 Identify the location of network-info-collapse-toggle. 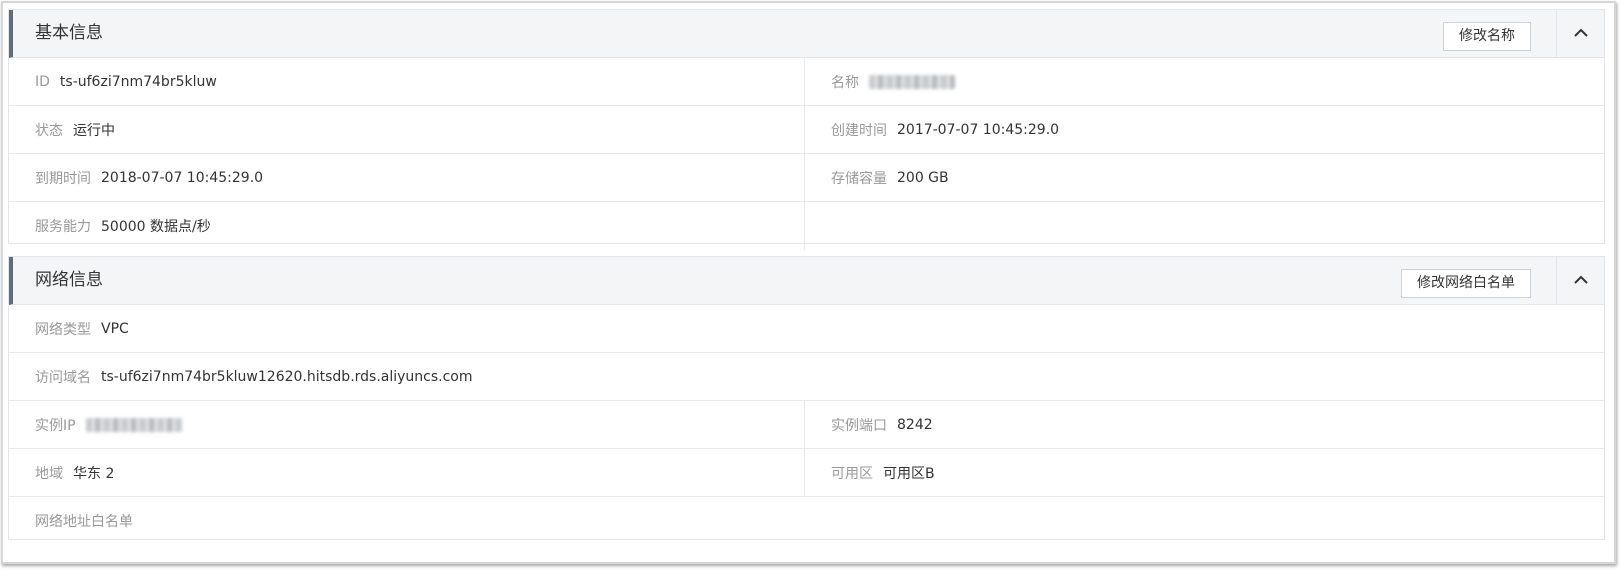
(1580, 280).